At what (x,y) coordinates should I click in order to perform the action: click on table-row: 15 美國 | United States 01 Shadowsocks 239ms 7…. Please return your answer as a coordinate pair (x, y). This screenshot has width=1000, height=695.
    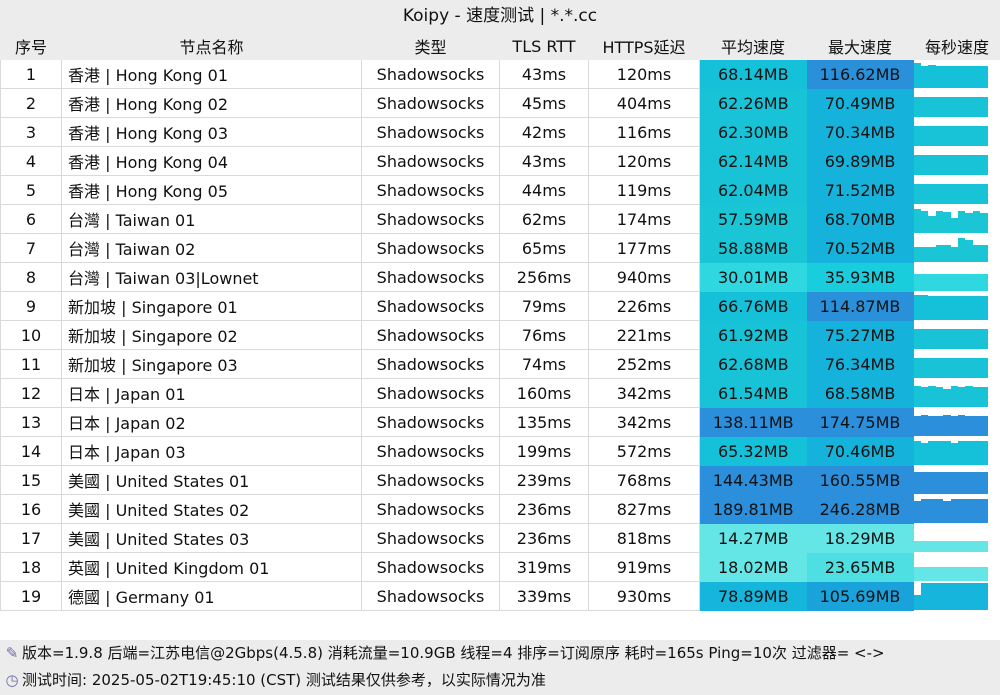
    Looking at the image, I should click on (500, 480).